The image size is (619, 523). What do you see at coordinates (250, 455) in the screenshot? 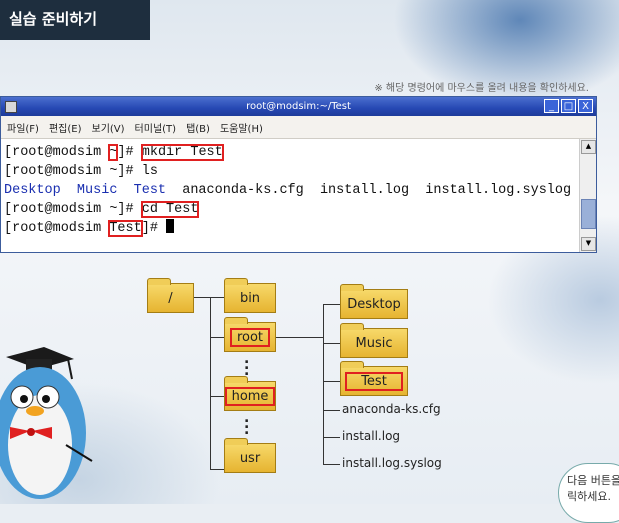
I see `folder-usr: usr` at bounding box center [250, 455].